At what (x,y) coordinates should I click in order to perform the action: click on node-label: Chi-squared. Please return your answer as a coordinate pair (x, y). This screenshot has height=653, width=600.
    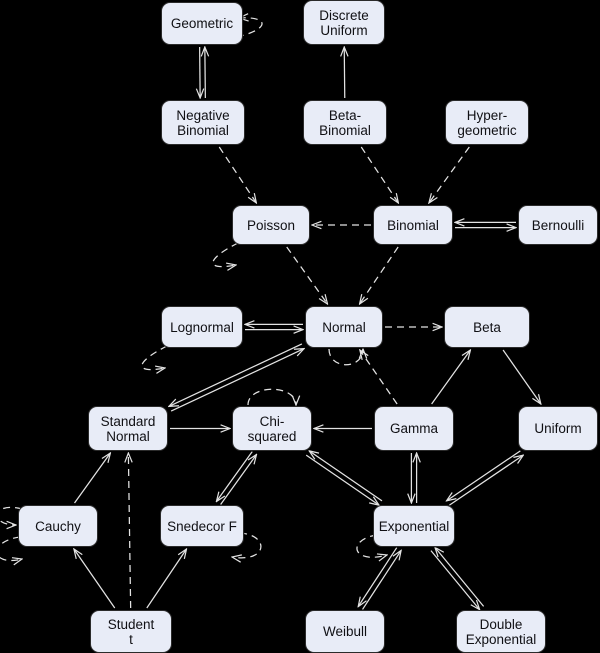
    Looking at the image, I should click on (272, 428).